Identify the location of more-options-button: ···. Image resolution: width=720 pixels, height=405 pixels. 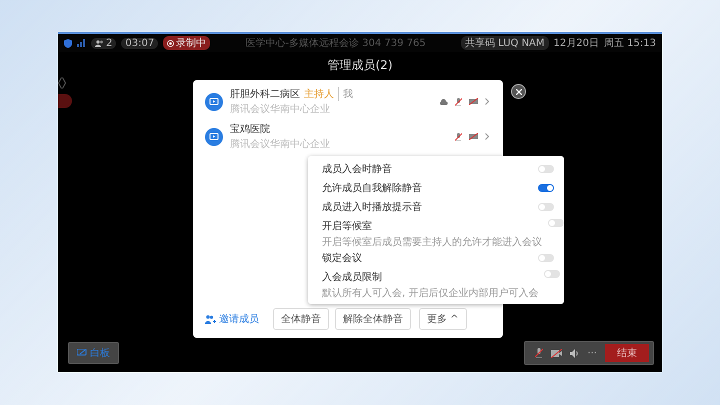
(592, 353).